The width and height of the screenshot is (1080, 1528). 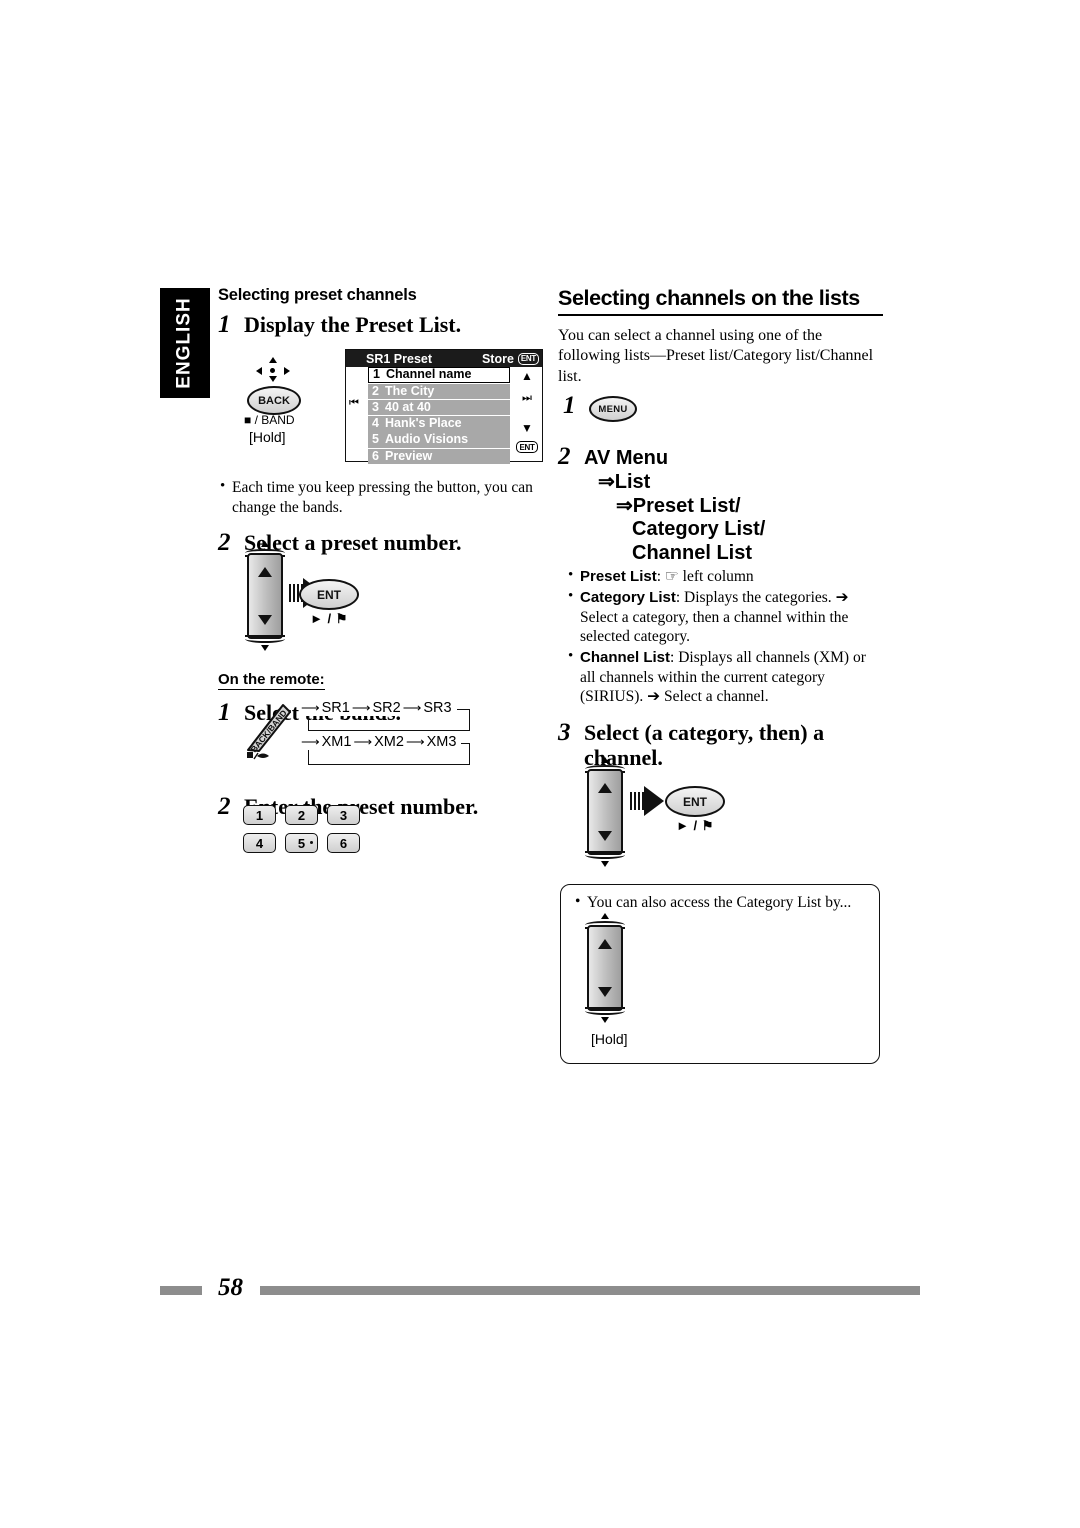 I want to click on band-label-sr1: SR1, so click(x=335, y=708).